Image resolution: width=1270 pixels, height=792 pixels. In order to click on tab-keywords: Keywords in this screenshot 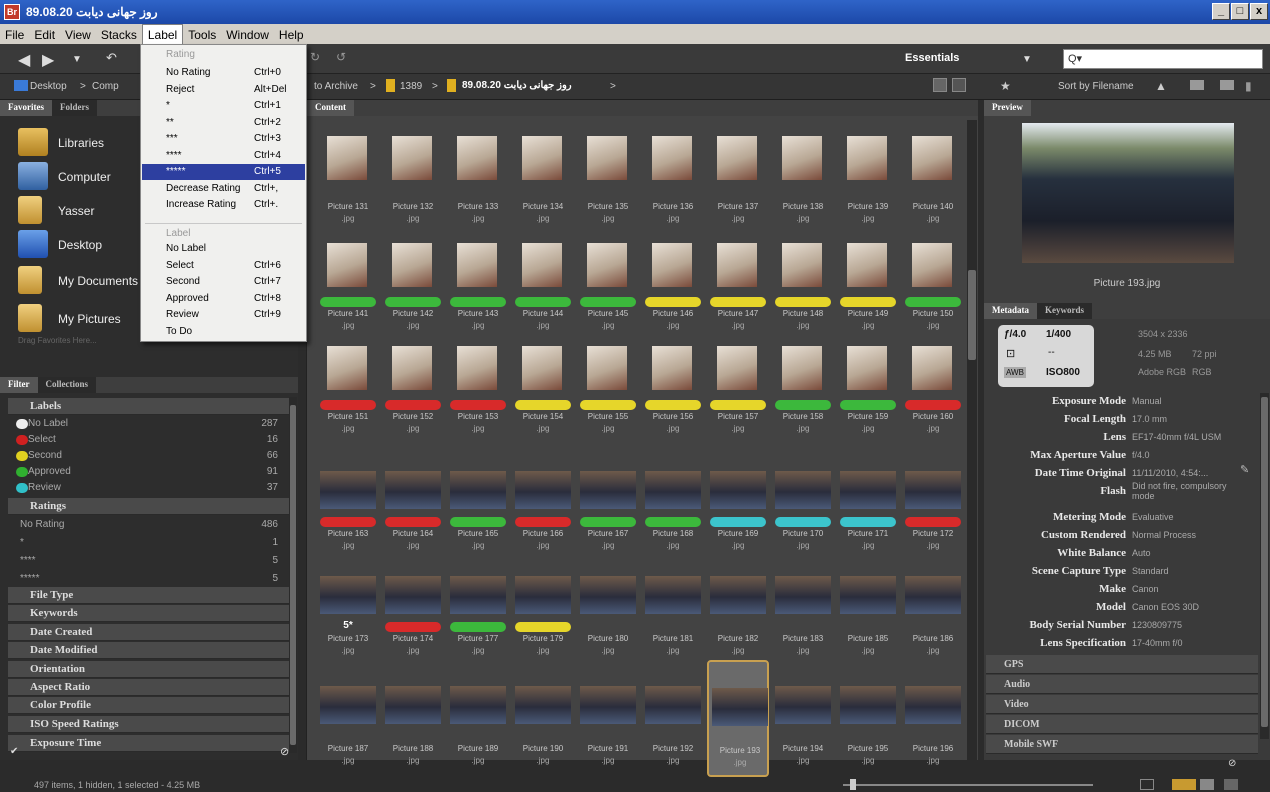, I will do `click(1064, 311)`.